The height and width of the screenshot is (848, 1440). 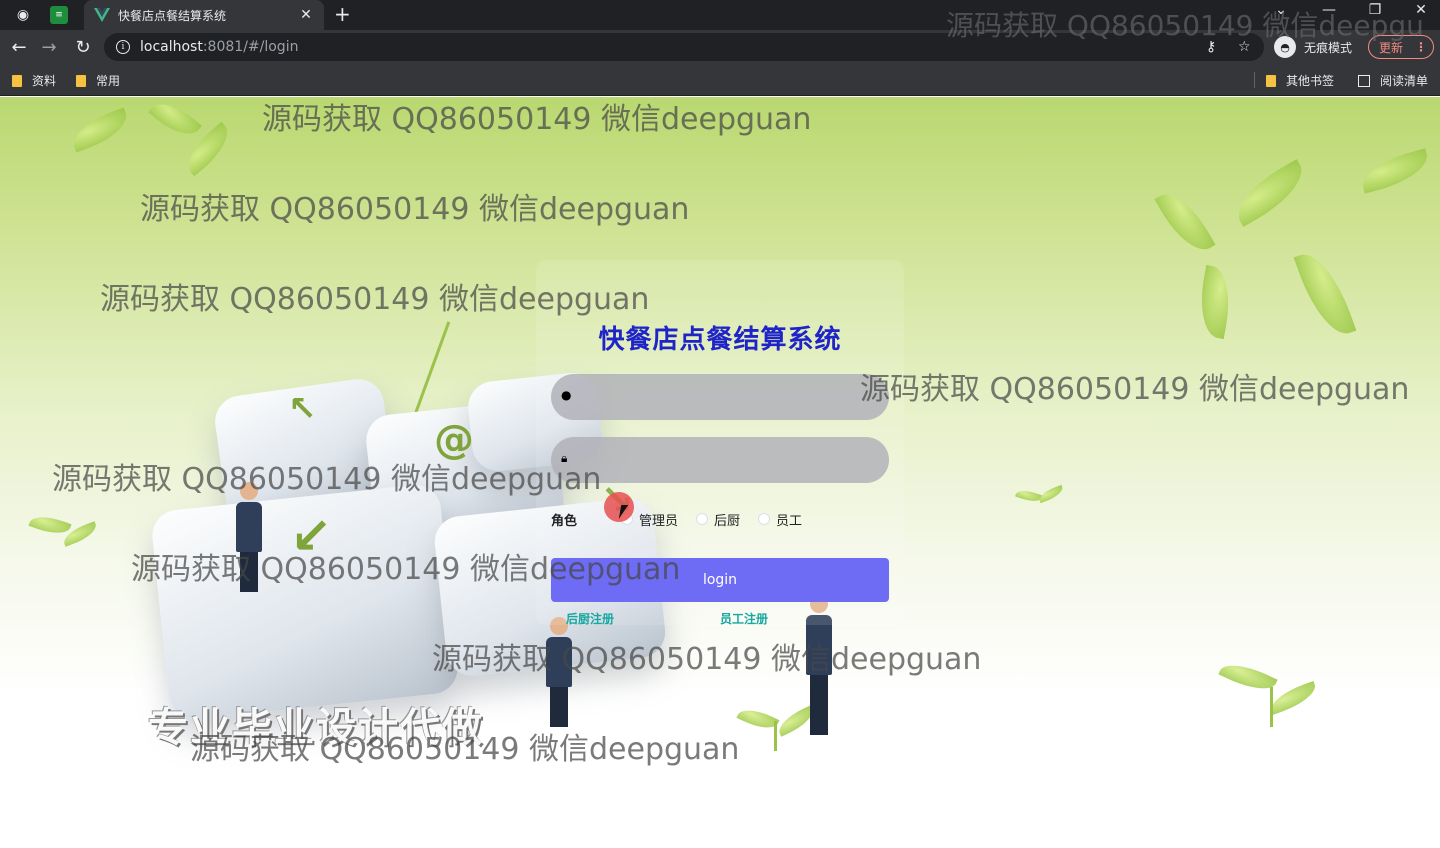 I want to click on browser-menu-icon: ◉, so click(x=23, y=15).